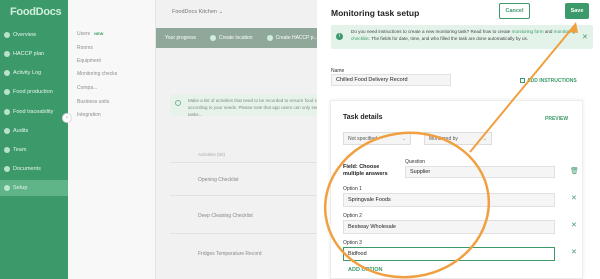  I want to click on sidebar-item-label: Overview, so click(24, 35).